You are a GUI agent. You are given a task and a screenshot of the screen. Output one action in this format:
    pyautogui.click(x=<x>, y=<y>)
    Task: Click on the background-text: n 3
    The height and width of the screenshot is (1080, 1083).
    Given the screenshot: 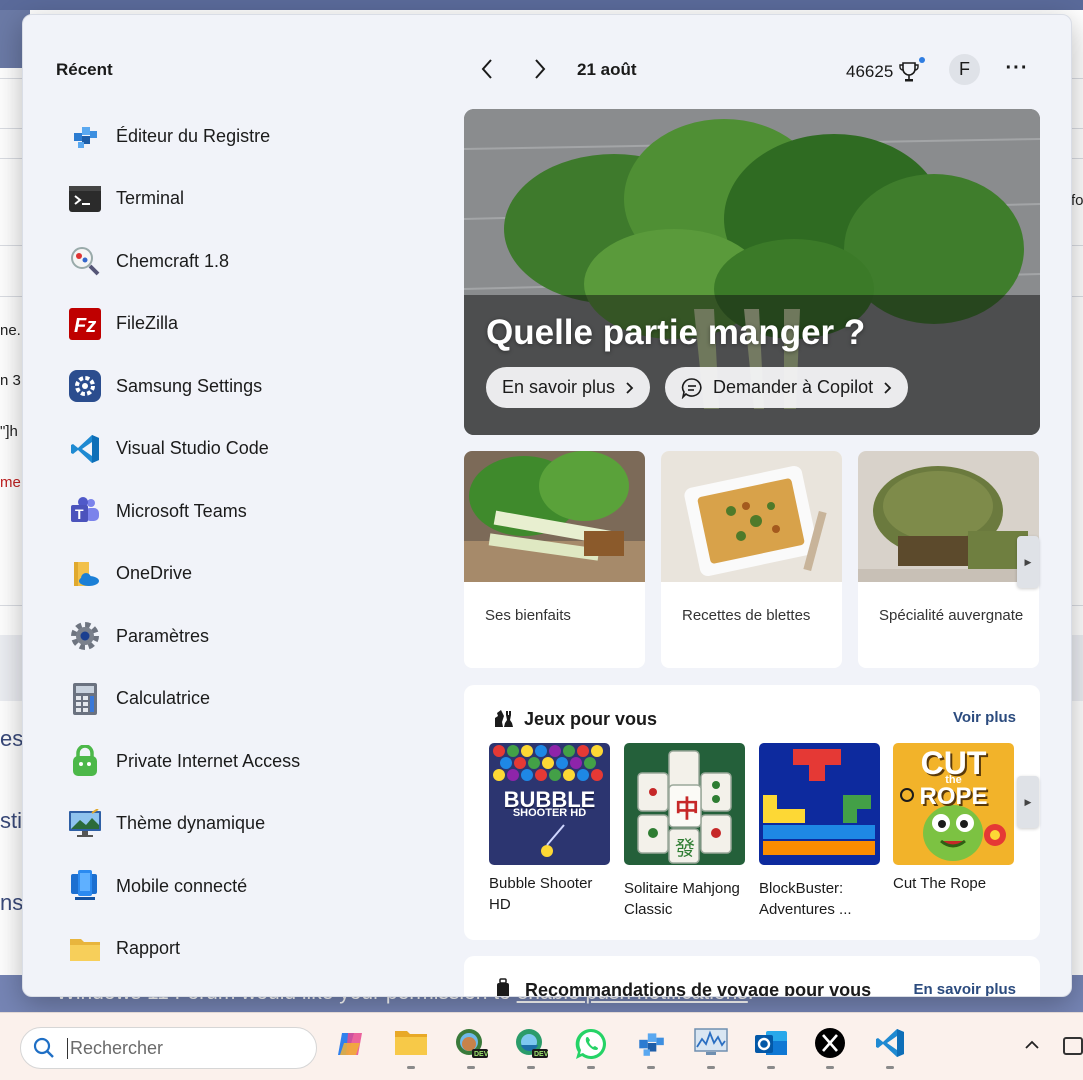 What is the action you would take?
    pyautogui.click(x=10, y=380)
    